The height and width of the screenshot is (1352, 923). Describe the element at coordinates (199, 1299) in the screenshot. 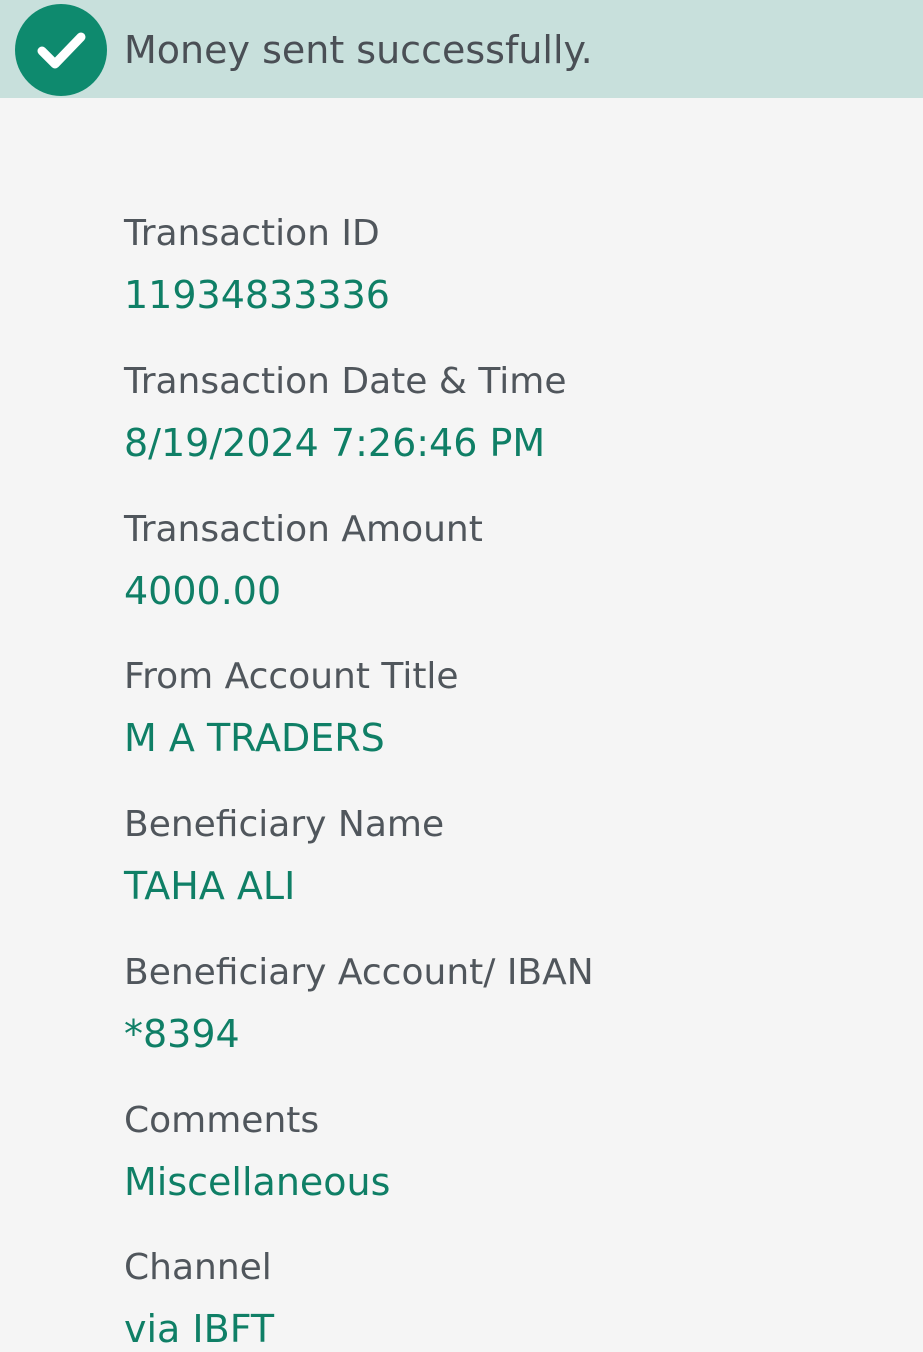

I see `field-channel: Channel via IBFT` at that location.